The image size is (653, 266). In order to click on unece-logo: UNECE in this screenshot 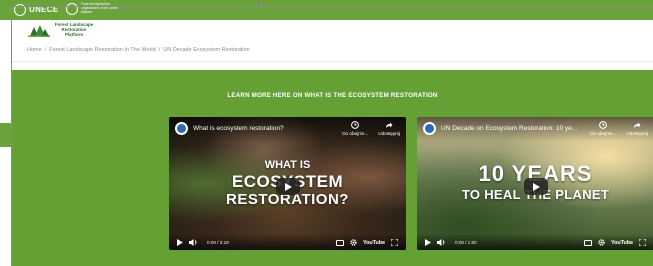, I will do `click(36, 9)`.